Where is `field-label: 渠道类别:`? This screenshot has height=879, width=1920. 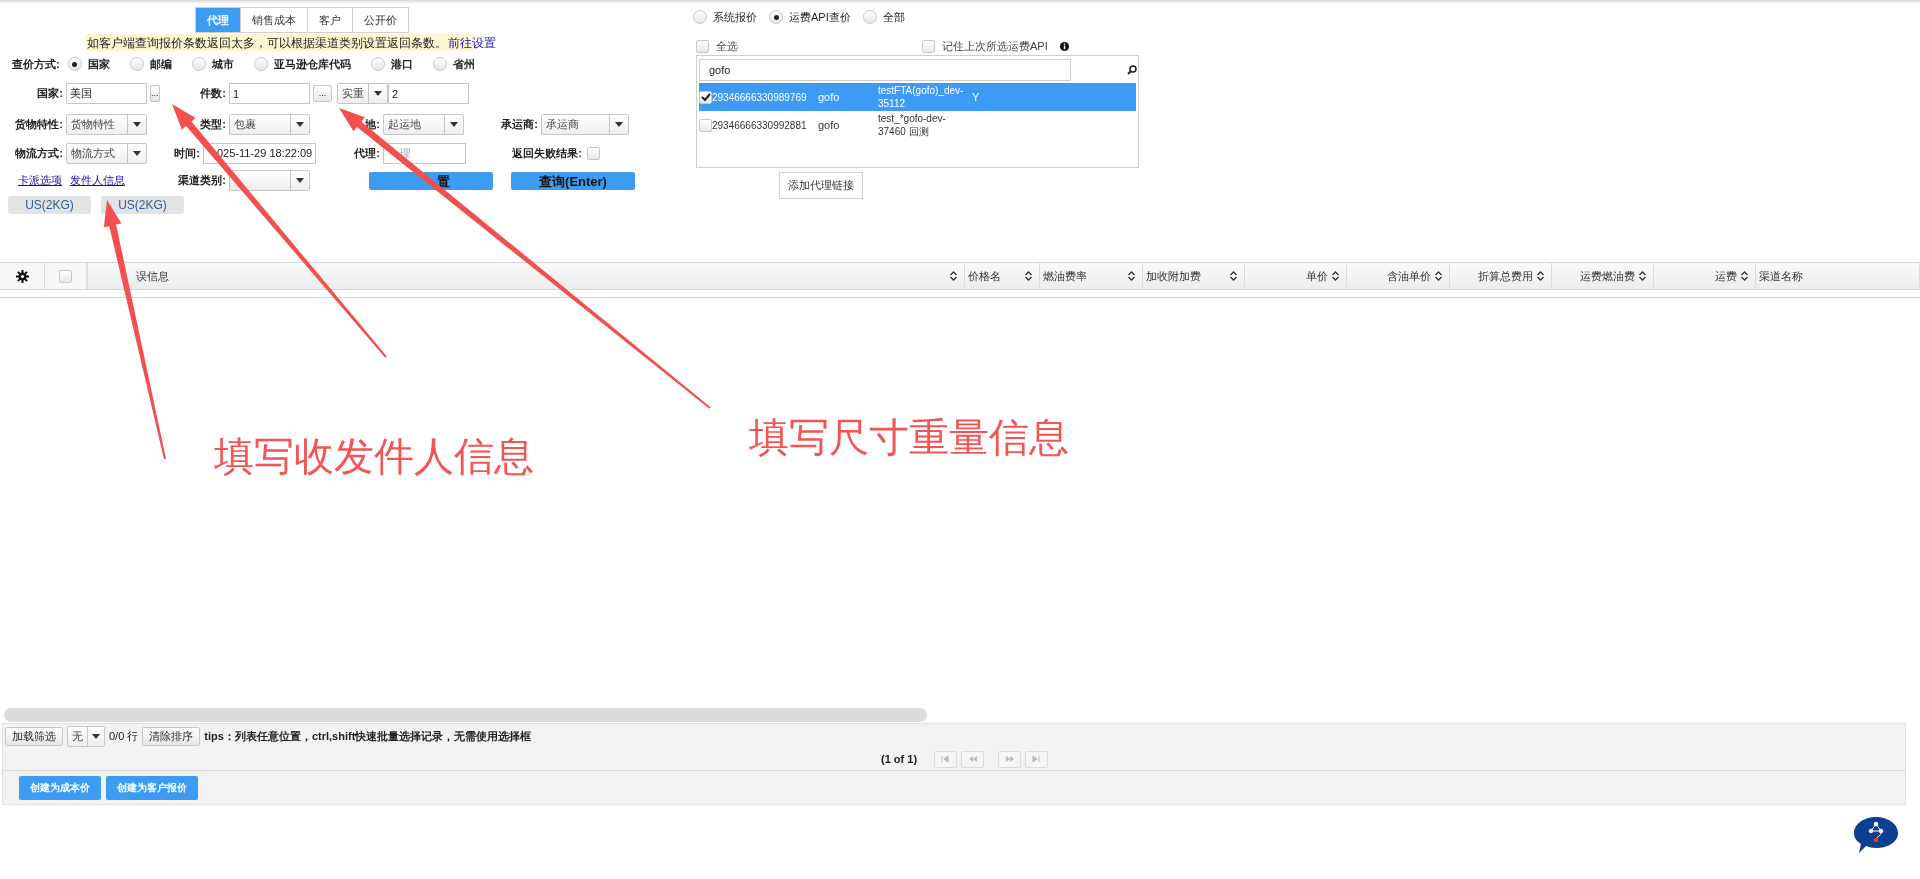
field-label: 渠道类别: is located at coordinates (202, 181).